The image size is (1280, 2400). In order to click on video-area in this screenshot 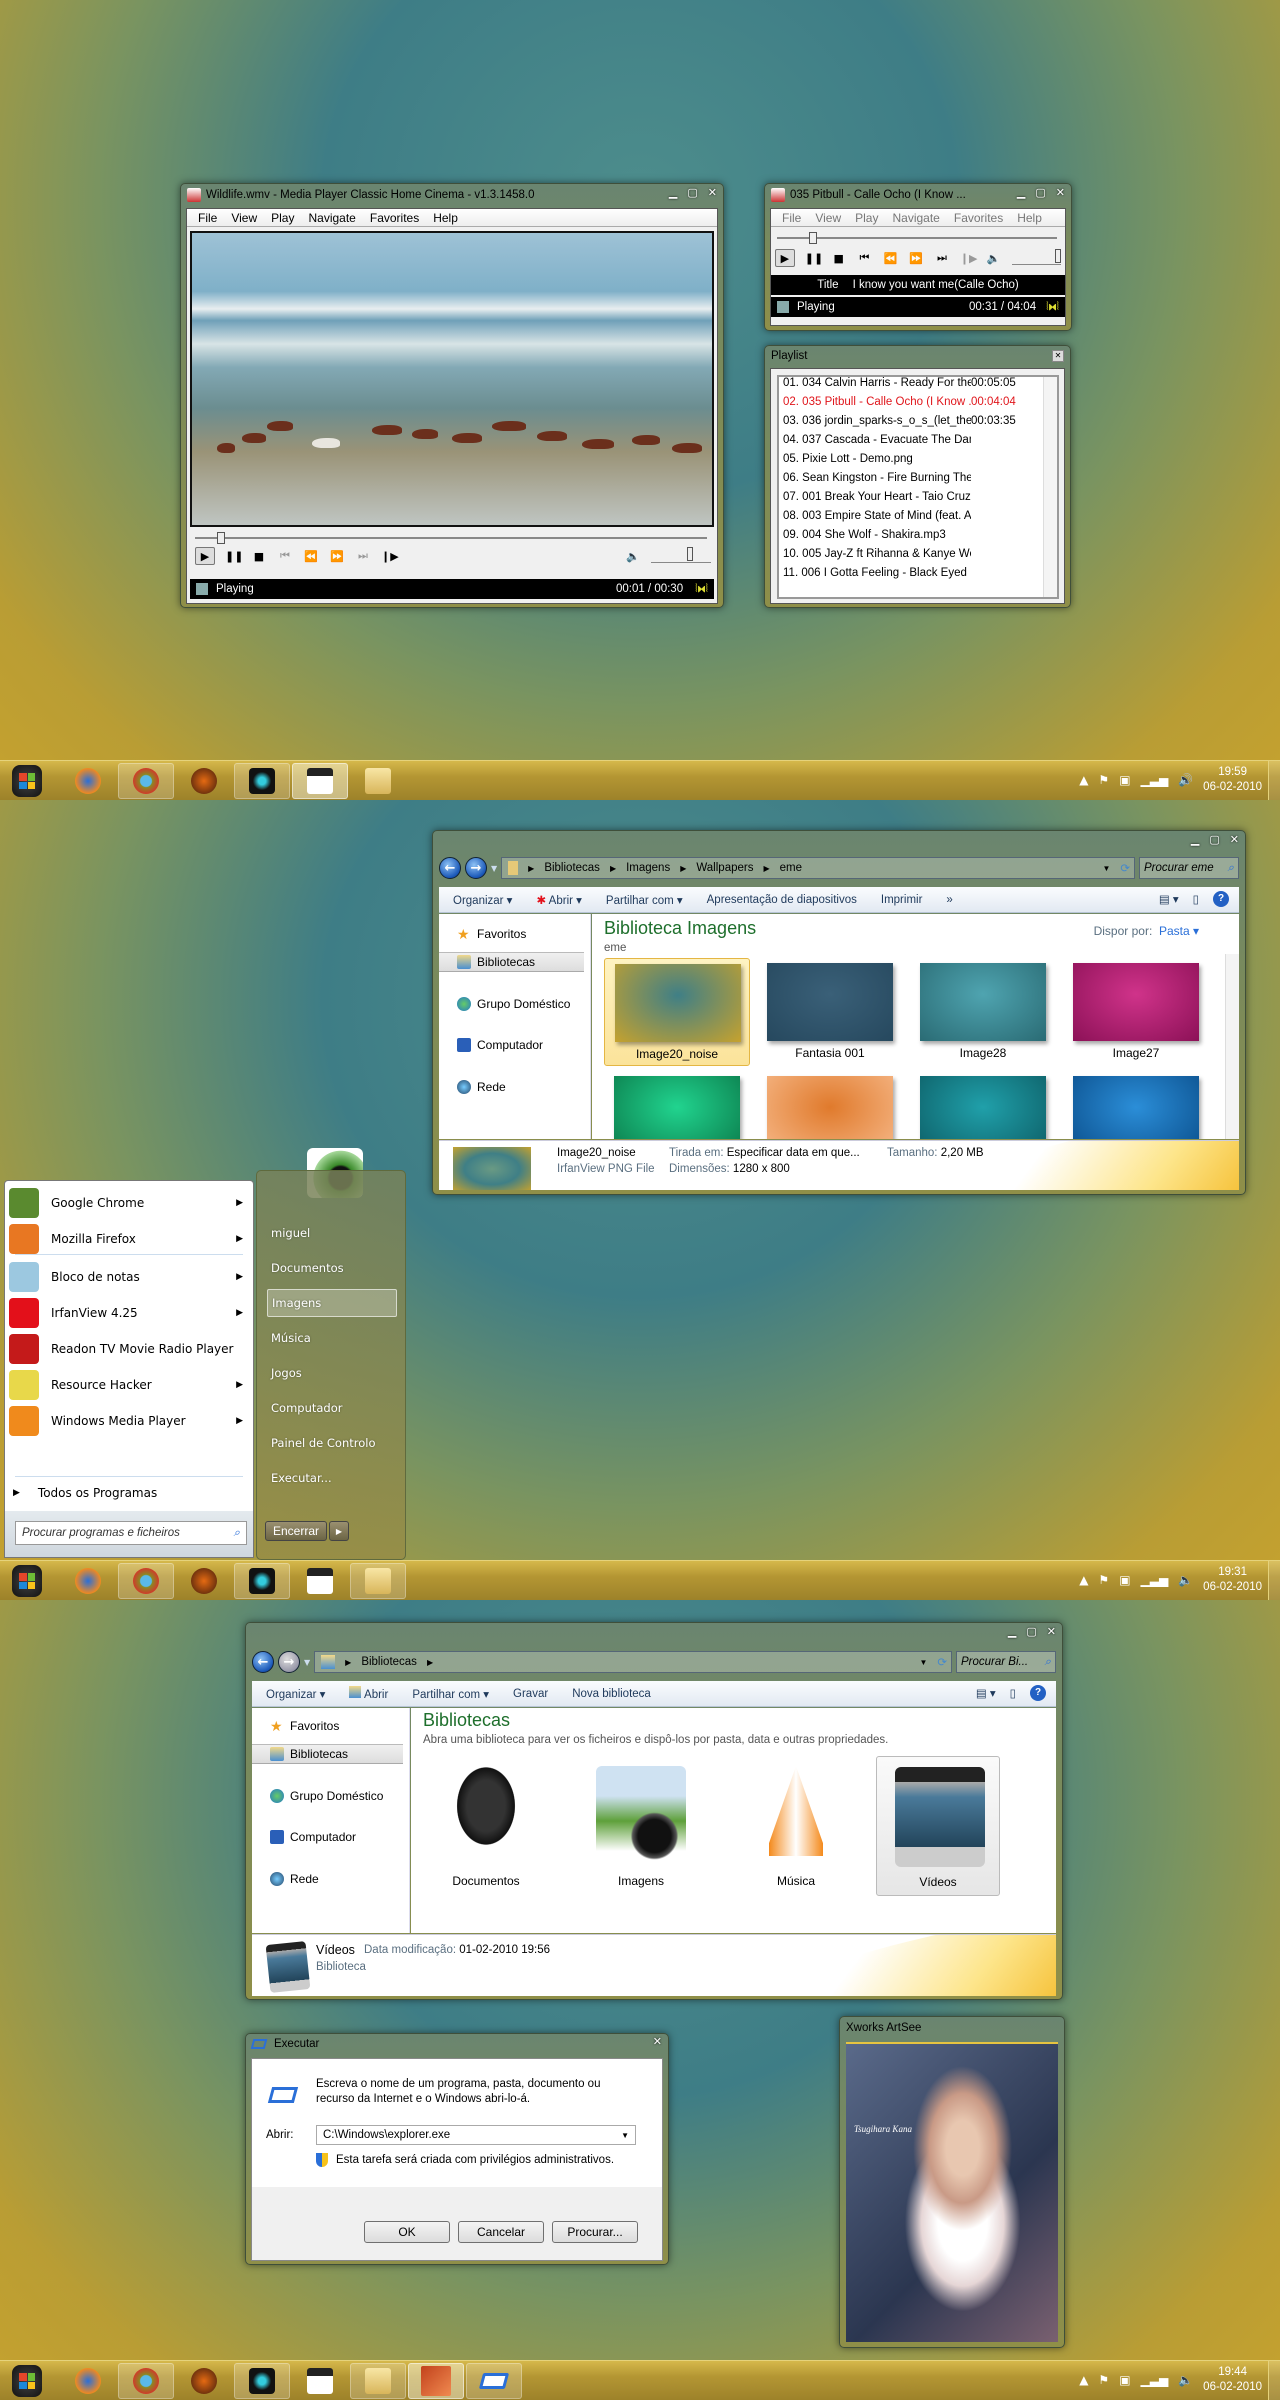, I will do `click(452, 379)`.